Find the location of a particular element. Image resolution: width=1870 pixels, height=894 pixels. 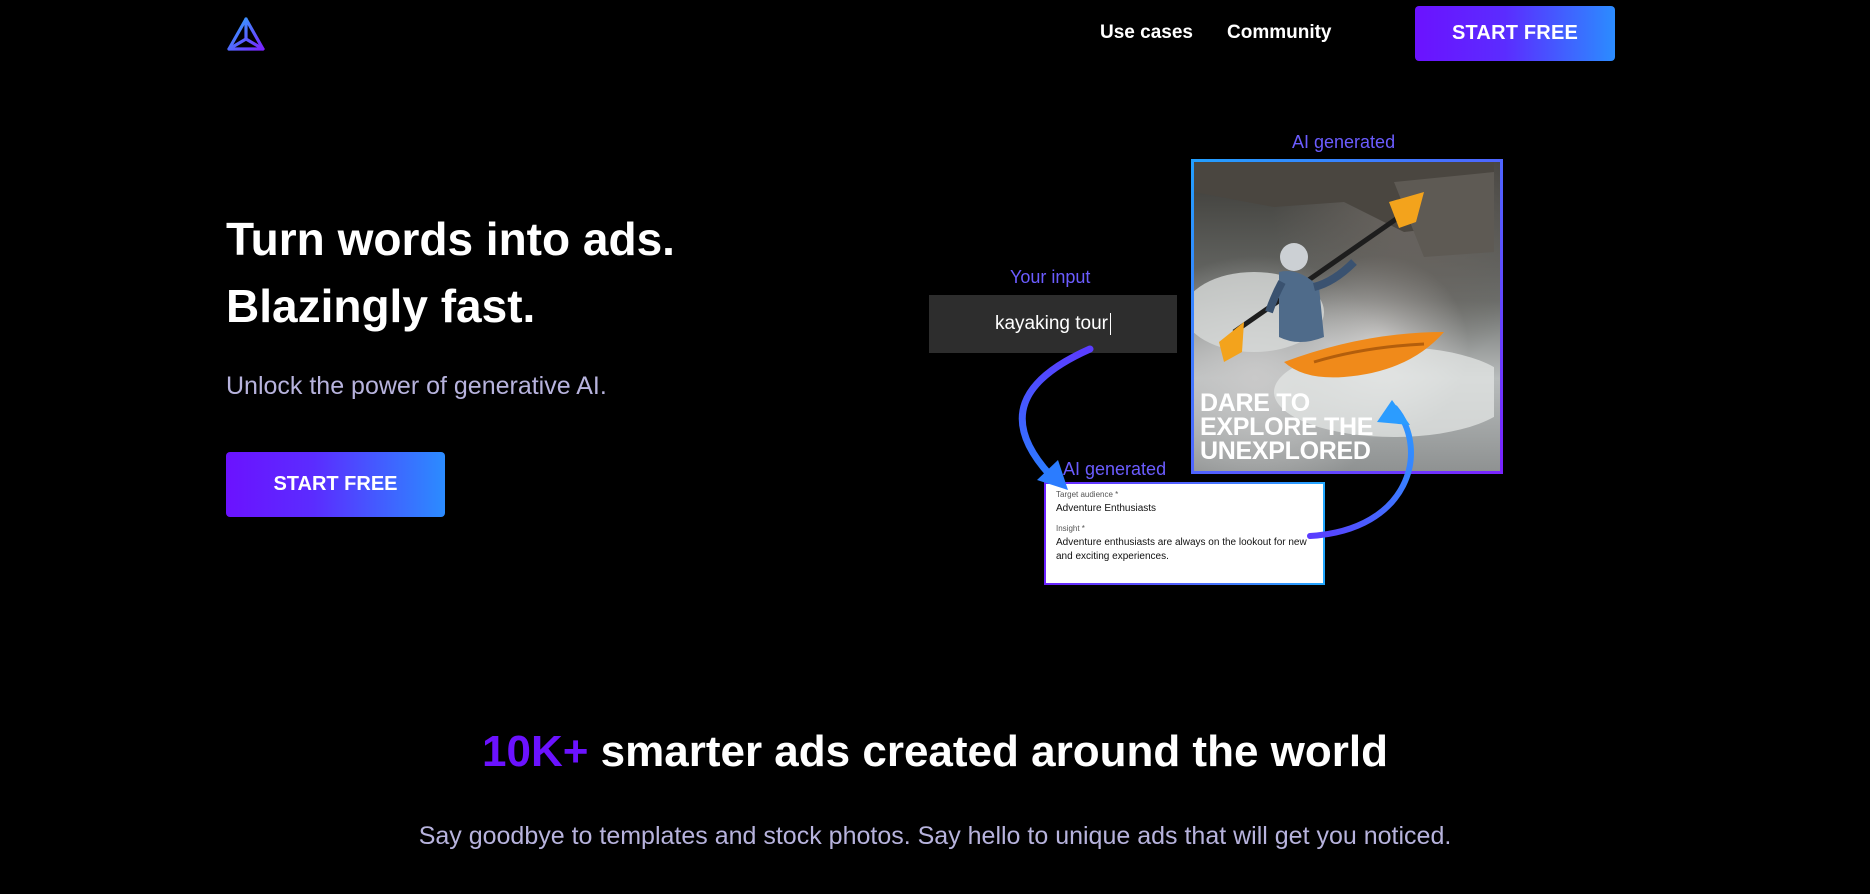

hero-title-line-2: Blazingly fast. is located at coordinates (381, 306).